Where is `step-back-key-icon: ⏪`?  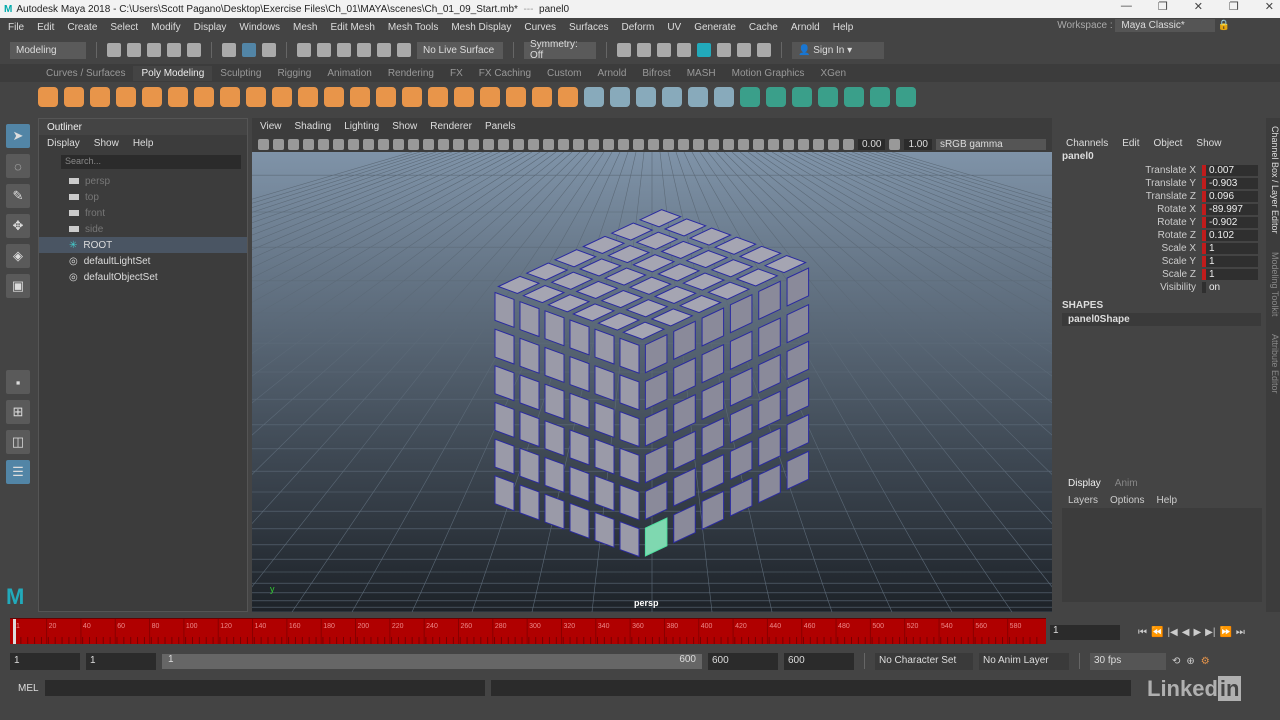 step-back-key-icon: ⏪ is located at coordinates (1157, 632).